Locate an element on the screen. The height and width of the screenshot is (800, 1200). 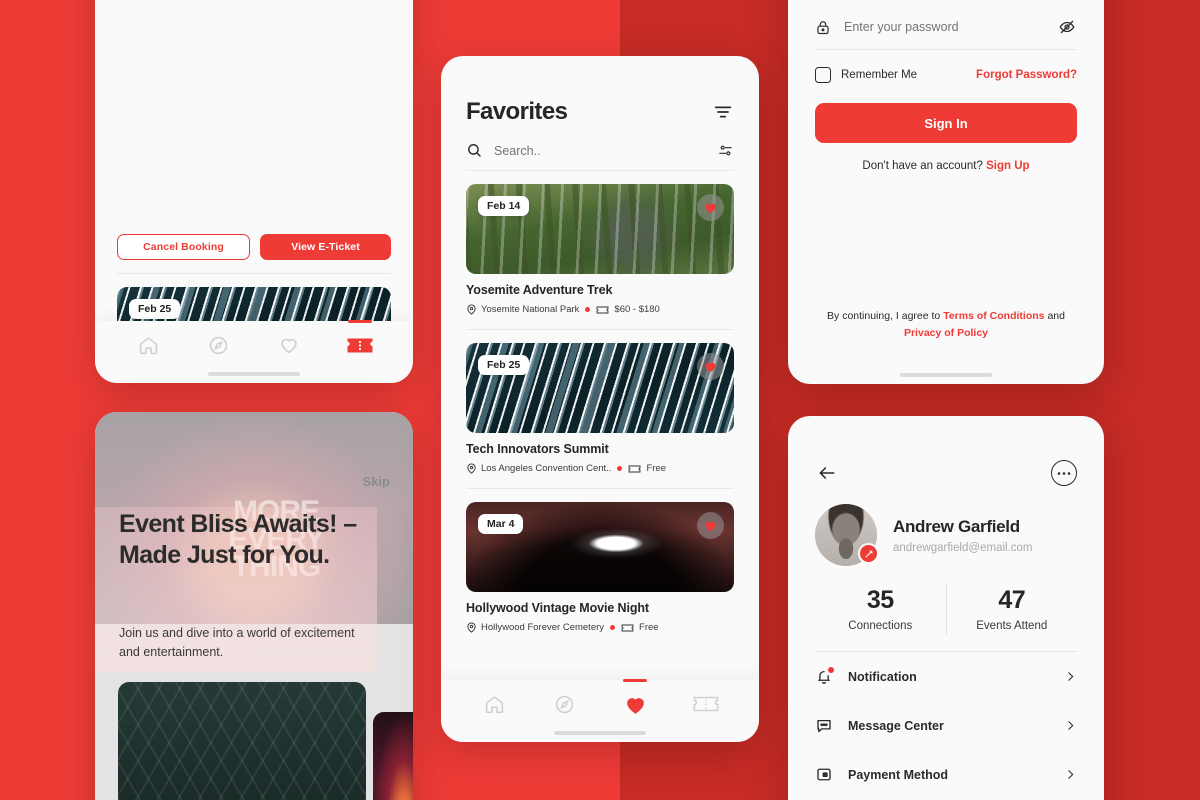
edit-avatar-button is located at coordinates (868, 553).